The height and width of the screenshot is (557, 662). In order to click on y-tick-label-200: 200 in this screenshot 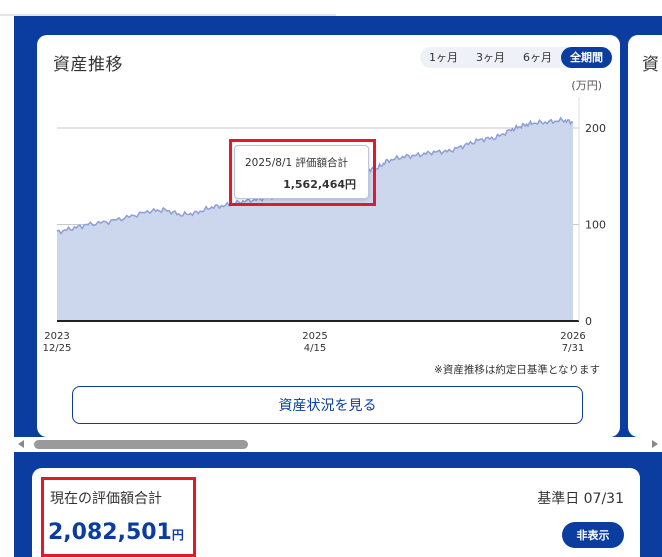, I will do `click(595, 128)`.